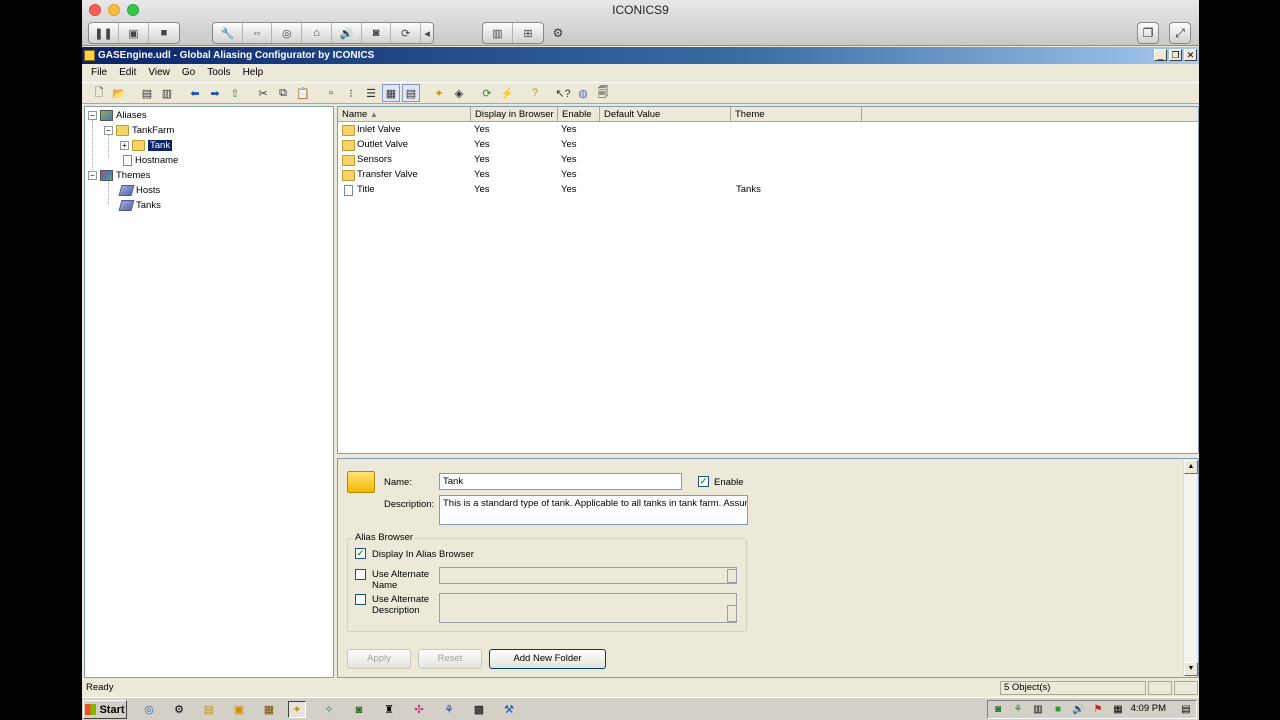  I want to click on restore-button: ❐, so click(1175, 55).